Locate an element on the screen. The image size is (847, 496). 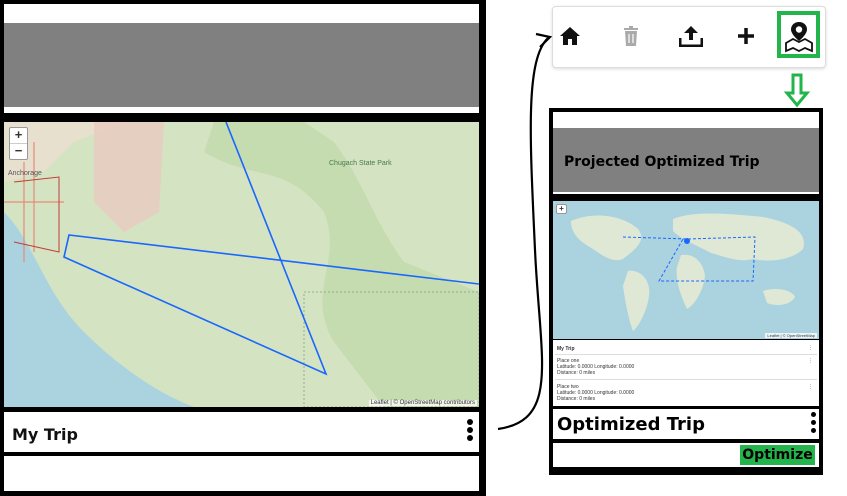
delete-button is located at coordinates (631, 36).